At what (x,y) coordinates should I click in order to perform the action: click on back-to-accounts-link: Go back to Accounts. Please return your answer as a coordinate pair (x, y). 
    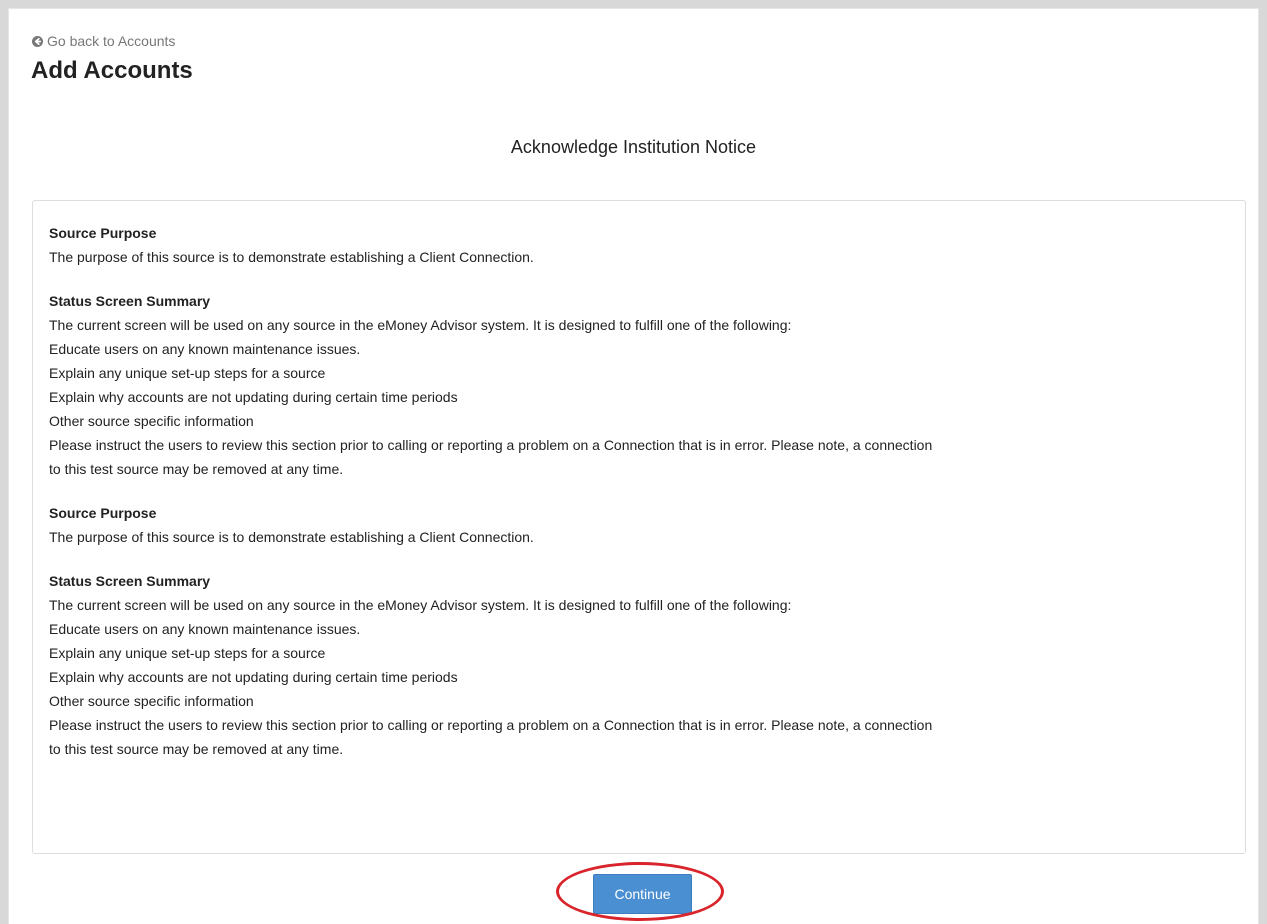
    Looking at the image, I should click on (103, 41).